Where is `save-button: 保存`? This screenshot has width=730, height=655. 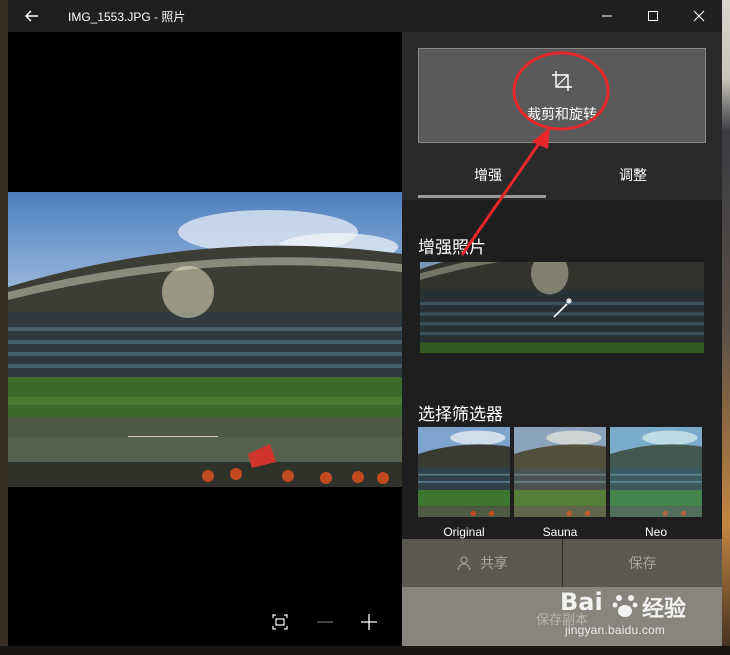
save-button: 保存 is located at coordinates (642, 563).